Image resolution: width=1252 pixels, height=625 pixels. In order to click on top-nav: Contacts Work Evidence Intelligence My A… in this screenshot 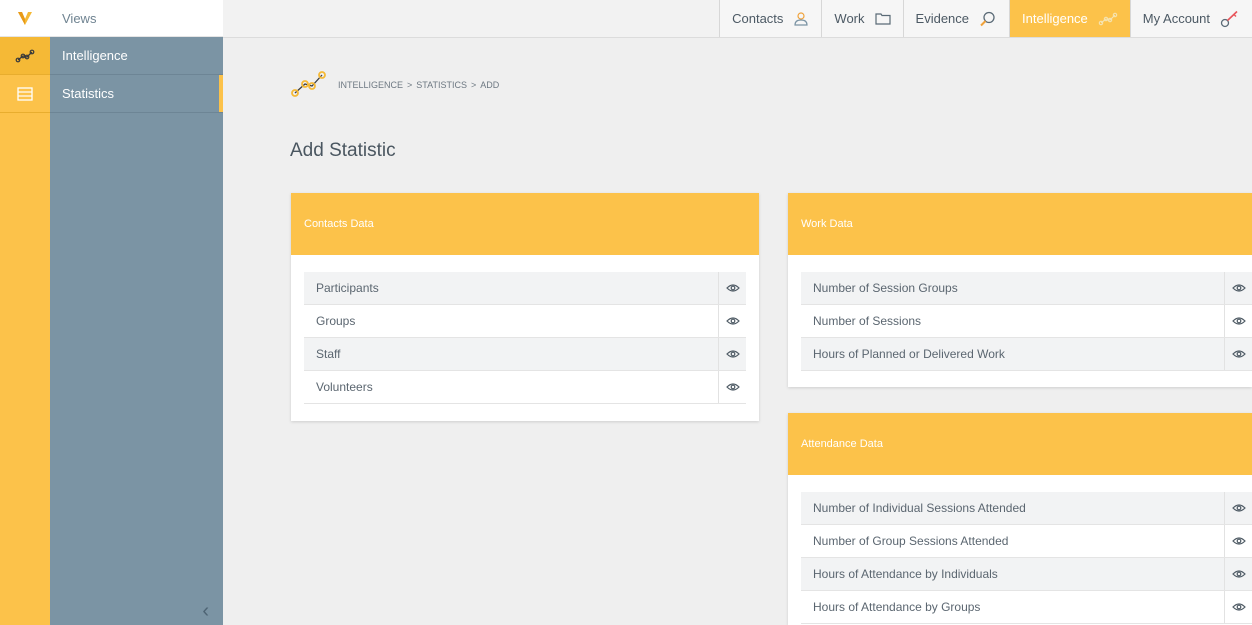, I will do `click(737, 19)`.